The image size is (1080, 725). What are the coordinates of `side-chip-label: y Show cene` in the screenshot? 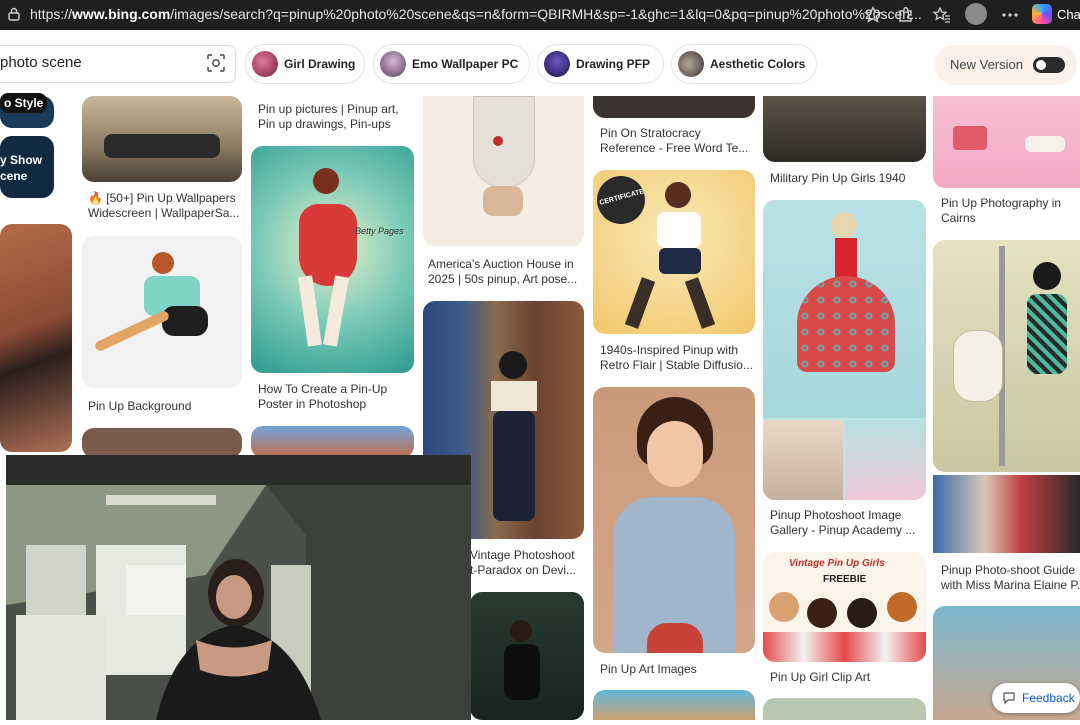 It's located at (21, 168).